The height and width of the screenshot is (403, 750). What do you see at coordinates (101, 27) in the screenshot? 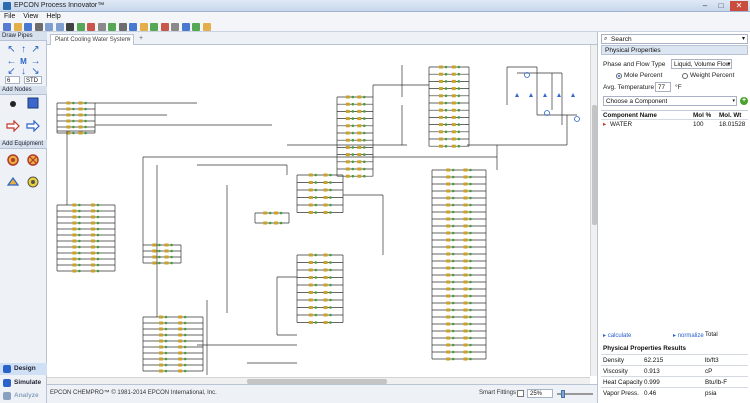
I see `wrench-icon` at bounding box center [101, 27].